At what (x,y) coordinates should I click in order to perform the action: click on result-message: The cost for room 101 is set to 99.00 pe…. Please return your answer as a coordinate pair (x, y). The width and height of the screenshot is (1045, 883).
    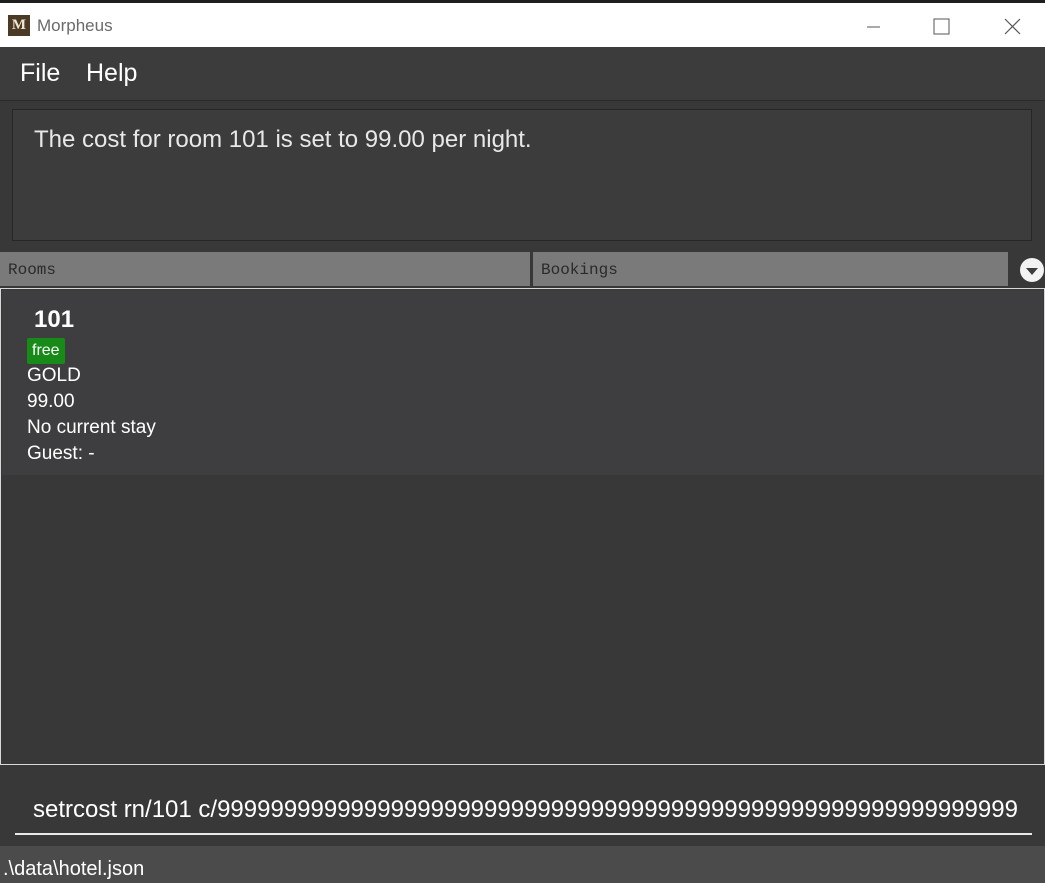
    Looking at the image, I should click on (283, 139).